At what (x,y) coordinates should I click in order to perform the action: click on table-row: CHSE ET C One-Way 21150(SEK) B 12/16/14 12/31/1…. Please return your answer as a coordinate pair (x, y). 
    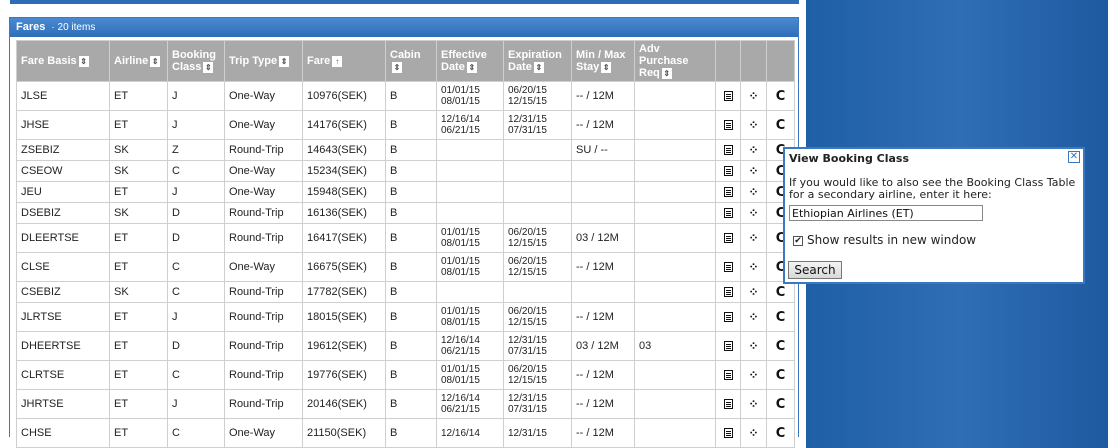
    Looking at the image, I should click on (405, 433).